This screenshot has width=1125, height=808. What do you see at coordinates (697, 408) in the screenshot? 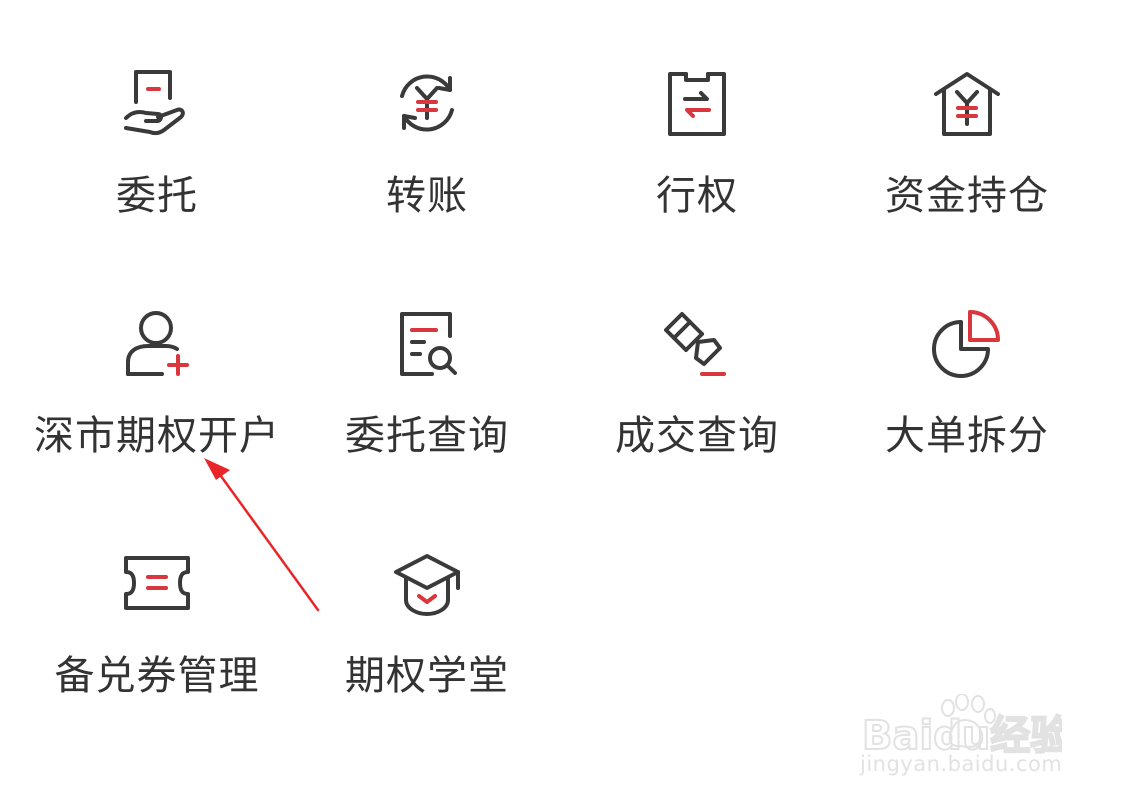
I see `menu-item-deal-query: 成交查询` at bounding box center [697, 408].